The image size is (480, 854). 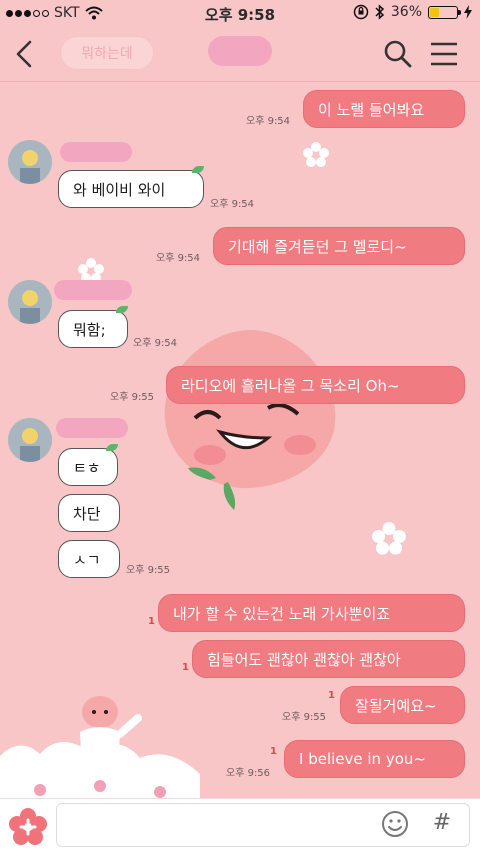 I want to click on charging-bolt-icon, so click(x=468, y=12).